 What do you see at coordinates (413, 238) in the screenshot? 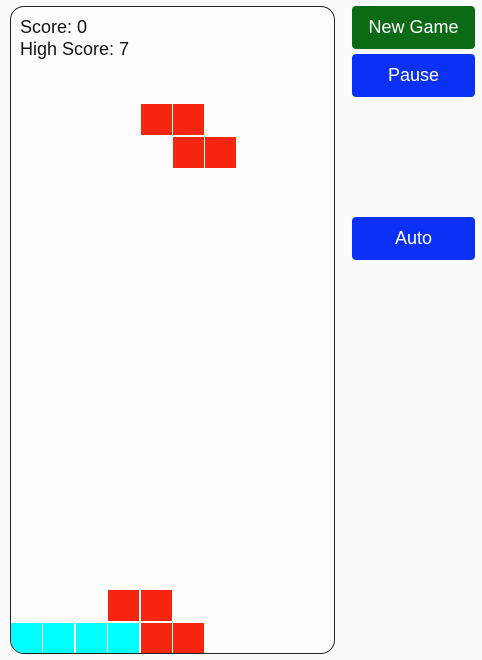
I see `auto-button: Auto` at bounding box center [413, 238].